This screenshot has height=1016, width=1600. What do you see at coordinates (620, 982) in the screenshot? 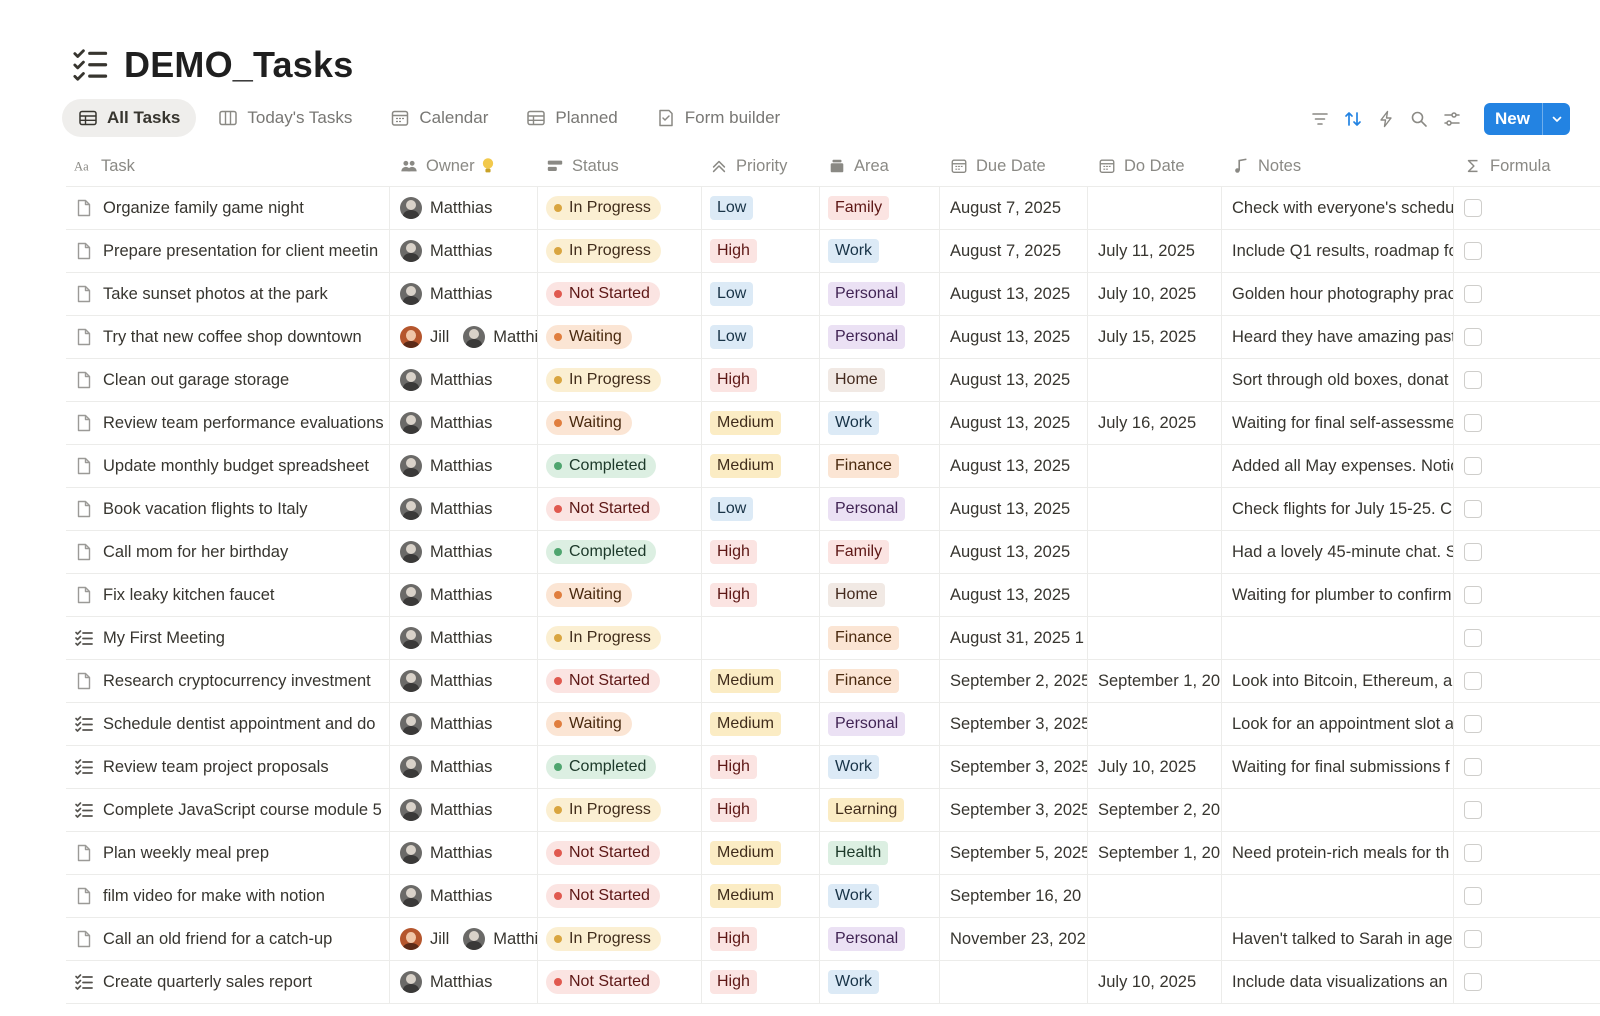
I see `status-cell: Not Started` at bounding box center [620, 982].